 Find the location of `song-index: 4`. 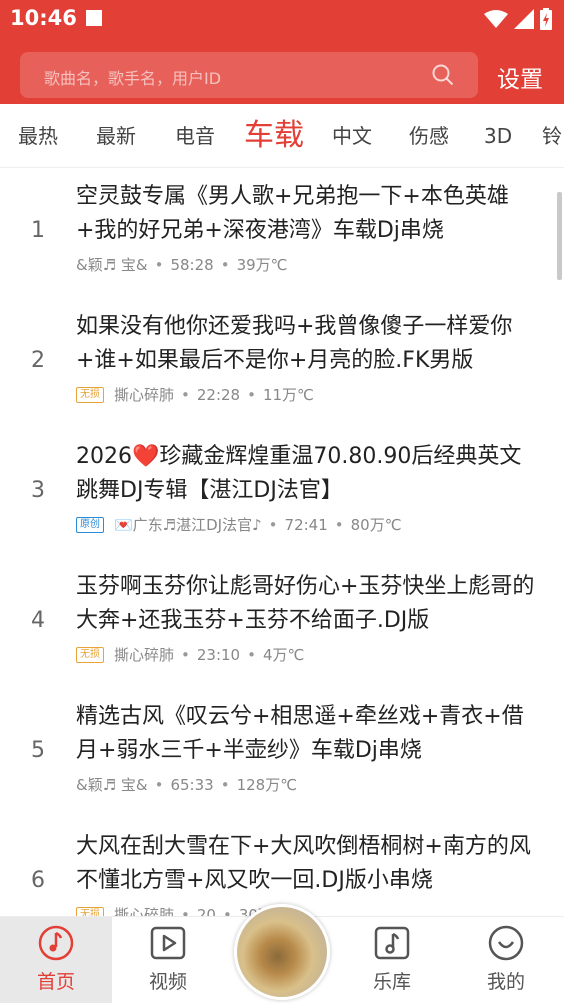

song-index: 4 is located at coordinates (38, 620).